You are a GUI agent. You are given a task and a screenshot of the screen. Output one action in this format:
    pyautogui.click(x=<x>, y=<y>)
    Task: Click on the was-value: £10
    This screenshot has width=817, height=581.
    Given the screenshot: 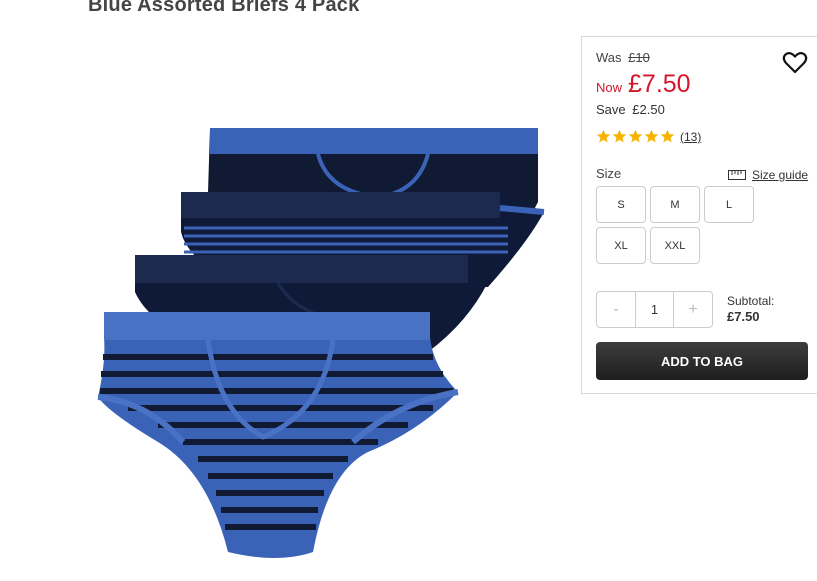 What is the action you would take?
    pyautogui.click(x=639, y=57)
    